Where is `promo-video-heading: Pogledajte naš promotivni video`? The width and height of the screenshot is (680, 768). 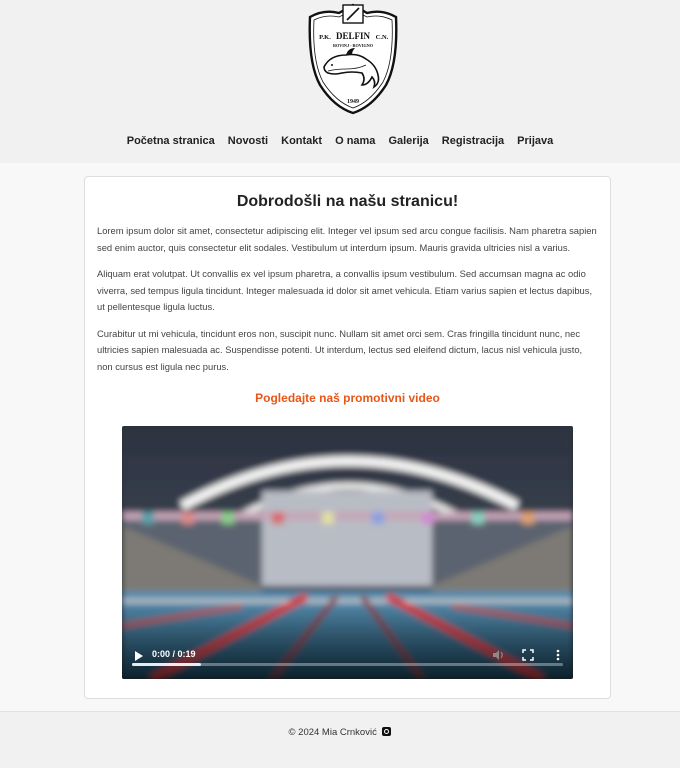
promo-video-heading: Pogledajte naš promotivni video is located at coordinates (347, 398).